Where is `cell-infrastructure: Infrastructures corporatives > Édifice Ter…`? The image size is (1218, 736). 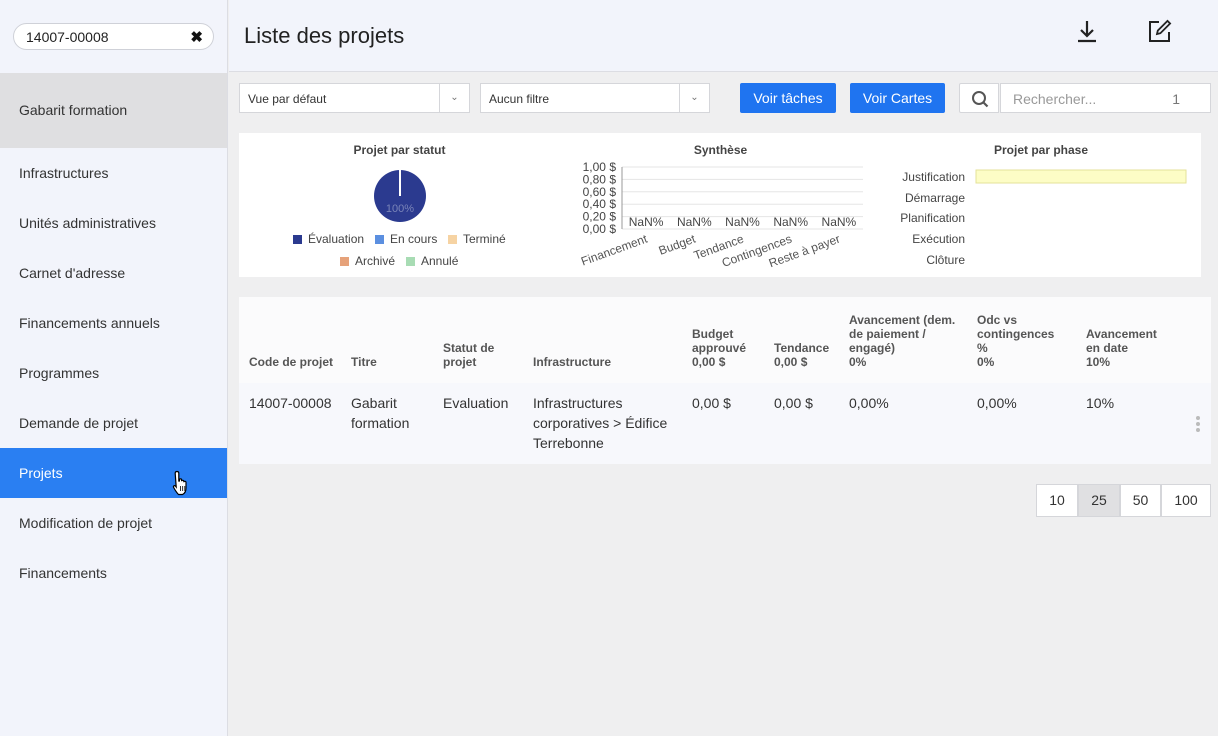
cell-infrastructure: Infrastructures corporatives > Édifice Ter… is located at coordinates (600, 423).